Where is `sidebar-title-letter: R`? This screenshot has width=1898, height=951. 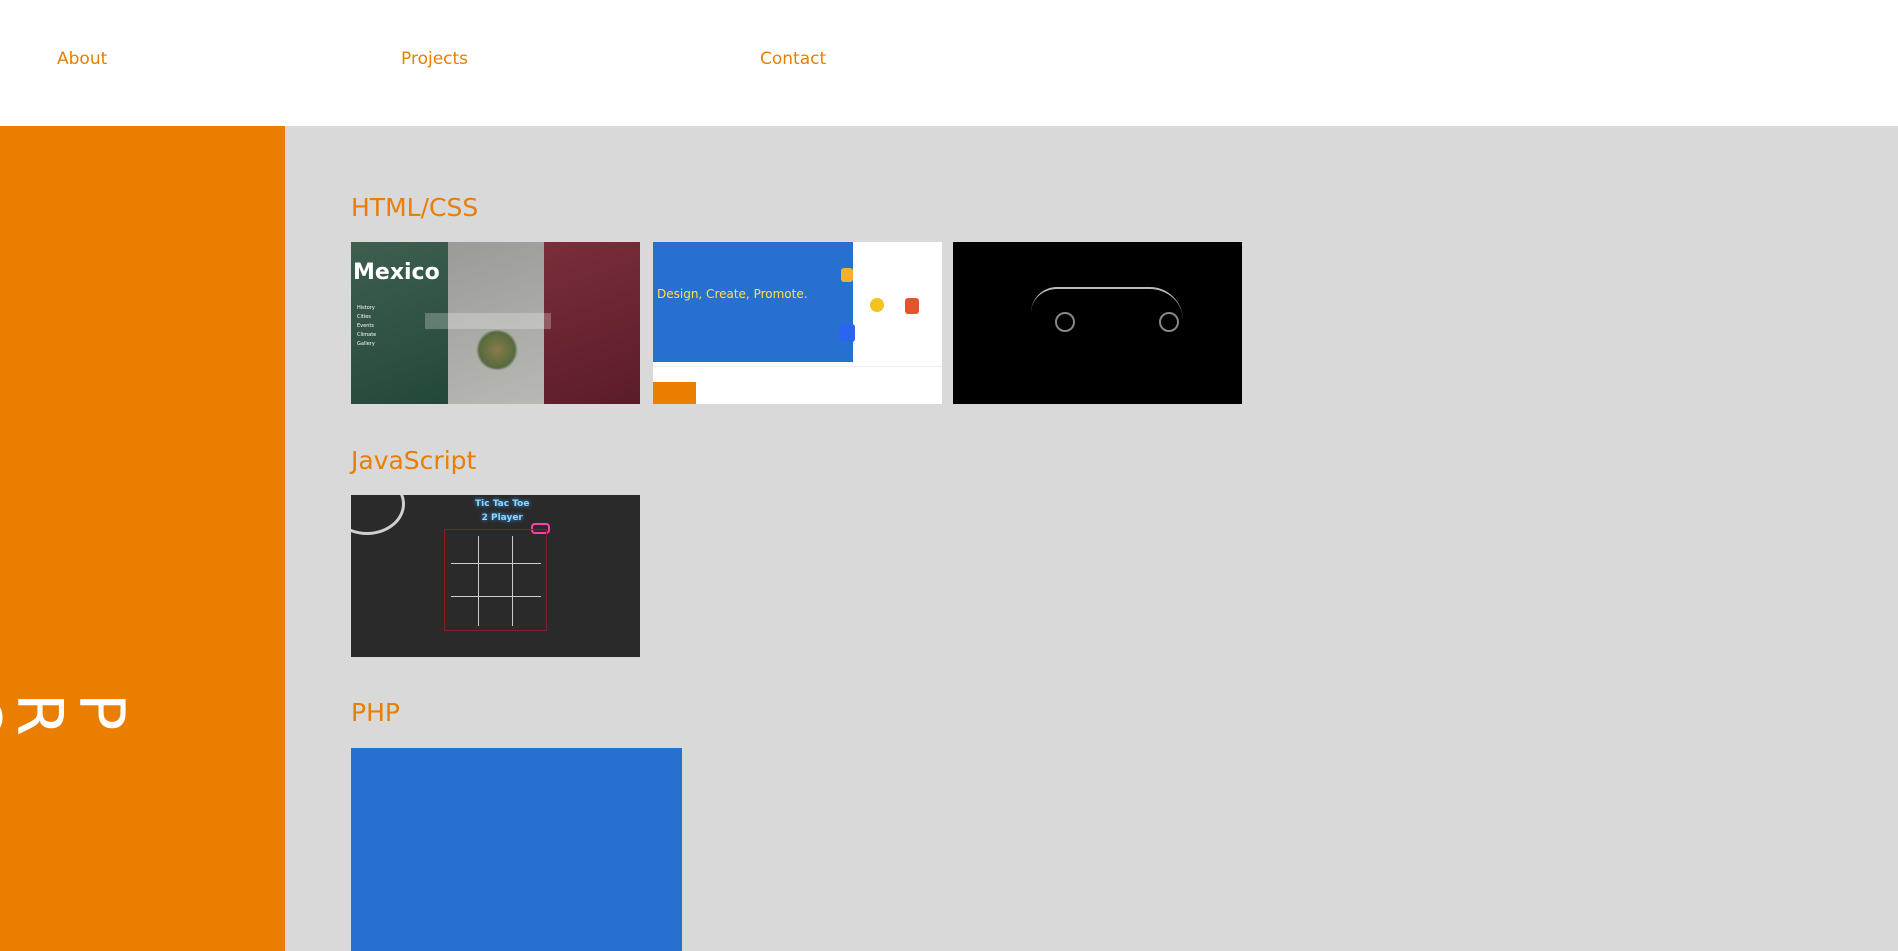 sidebar-title-letter: R is located at coordinates (39, 715).